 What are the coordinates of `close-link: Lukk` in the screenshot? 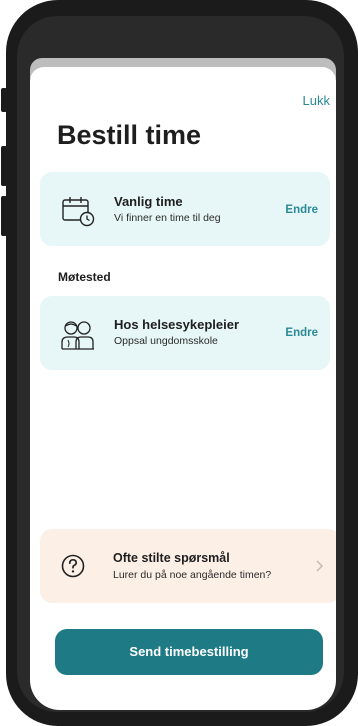 It's located at (316, 100).